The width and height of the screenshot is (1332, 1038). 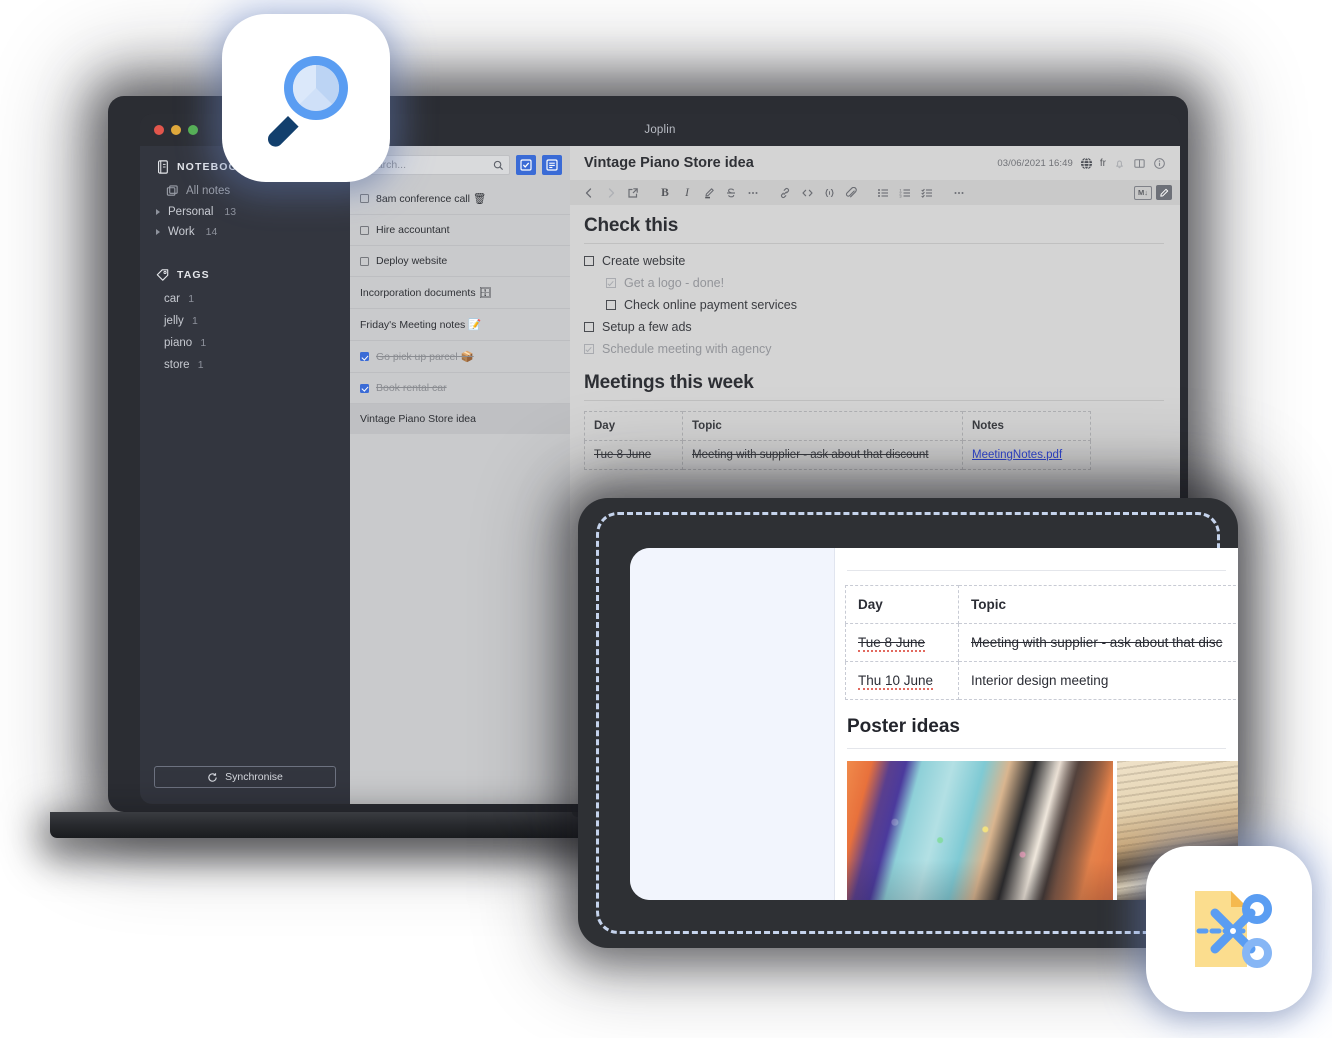 What do you see at coordinates (660, 130) in the screenshot?
I see `app-title: Joplin` at bounding box center [660, 130].